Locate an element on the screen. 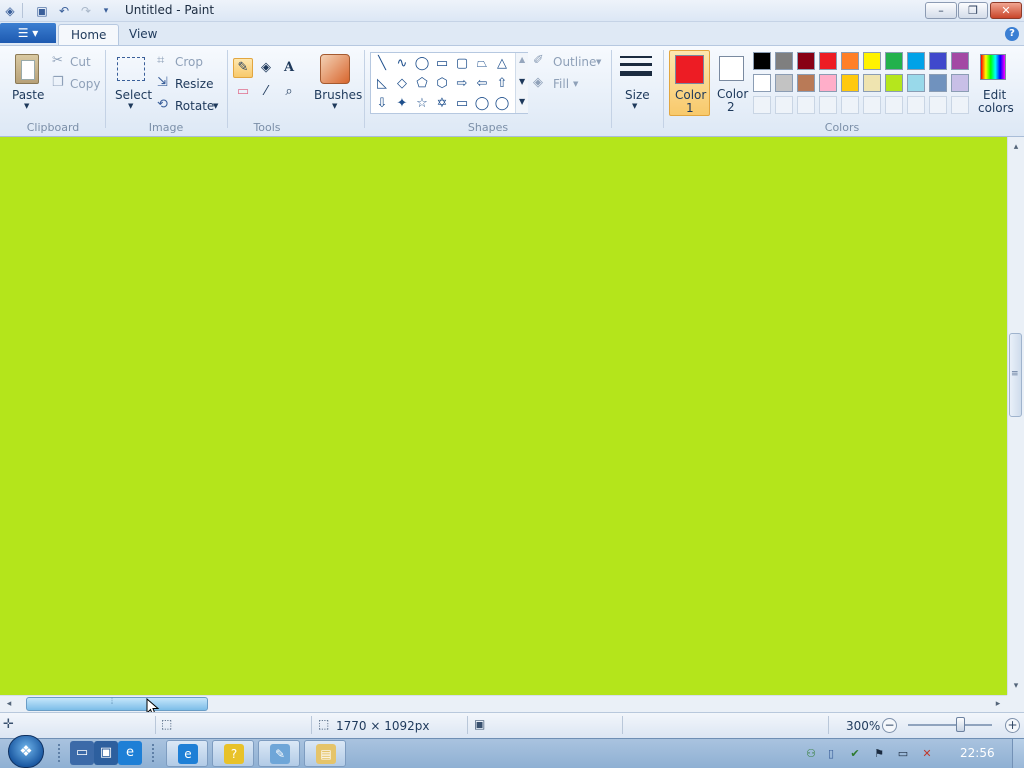  shape-item: ✡ is located at coordinates (442, 103).